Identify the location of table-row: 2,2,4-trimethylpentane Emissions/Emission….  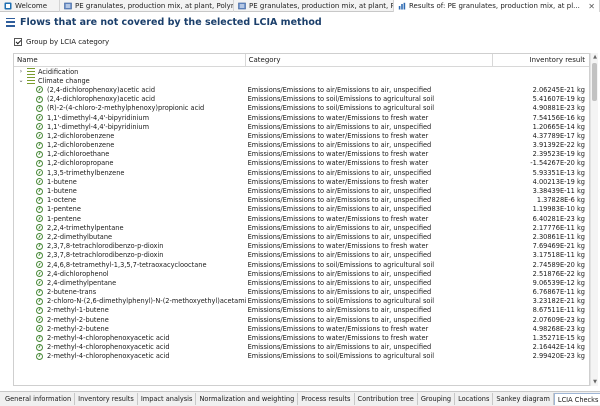
(301, 227).